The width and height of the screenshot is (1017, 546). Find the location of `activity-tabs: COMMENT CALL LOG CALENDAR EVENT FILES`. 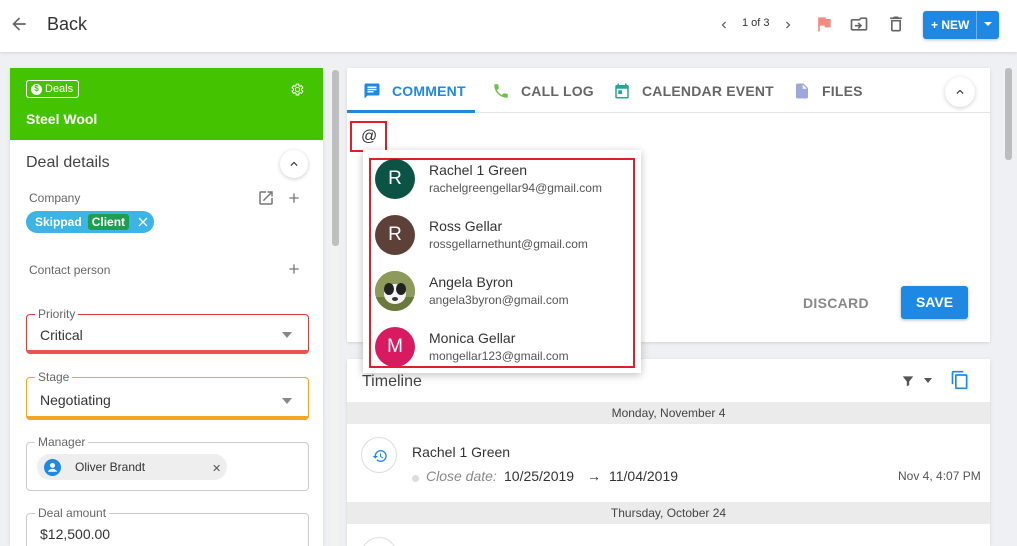

activity-tabs: COMMENT CALL LOG CALENDAR EVENT FILES is located at coordinates (668, 90).